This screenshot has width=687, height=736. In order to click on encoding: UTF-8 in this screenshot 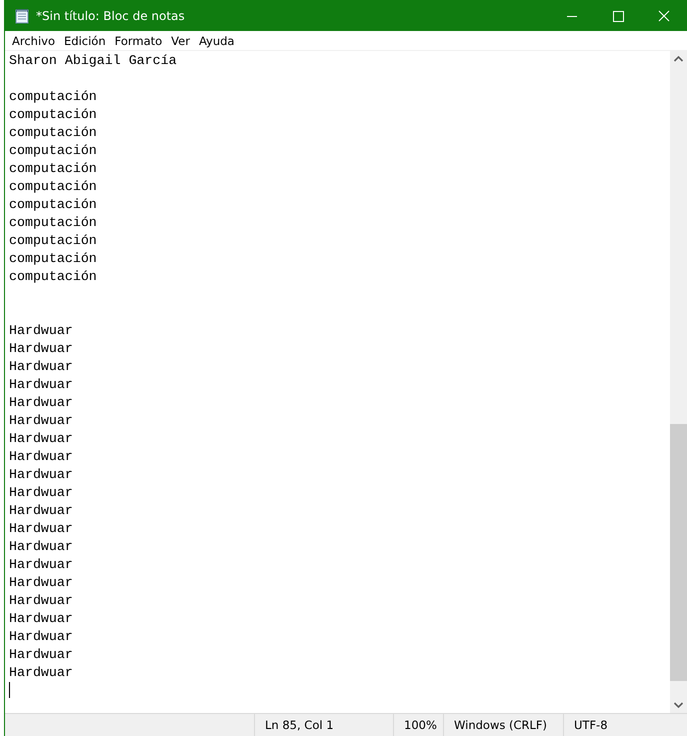, I will do `click(591, 725)`.